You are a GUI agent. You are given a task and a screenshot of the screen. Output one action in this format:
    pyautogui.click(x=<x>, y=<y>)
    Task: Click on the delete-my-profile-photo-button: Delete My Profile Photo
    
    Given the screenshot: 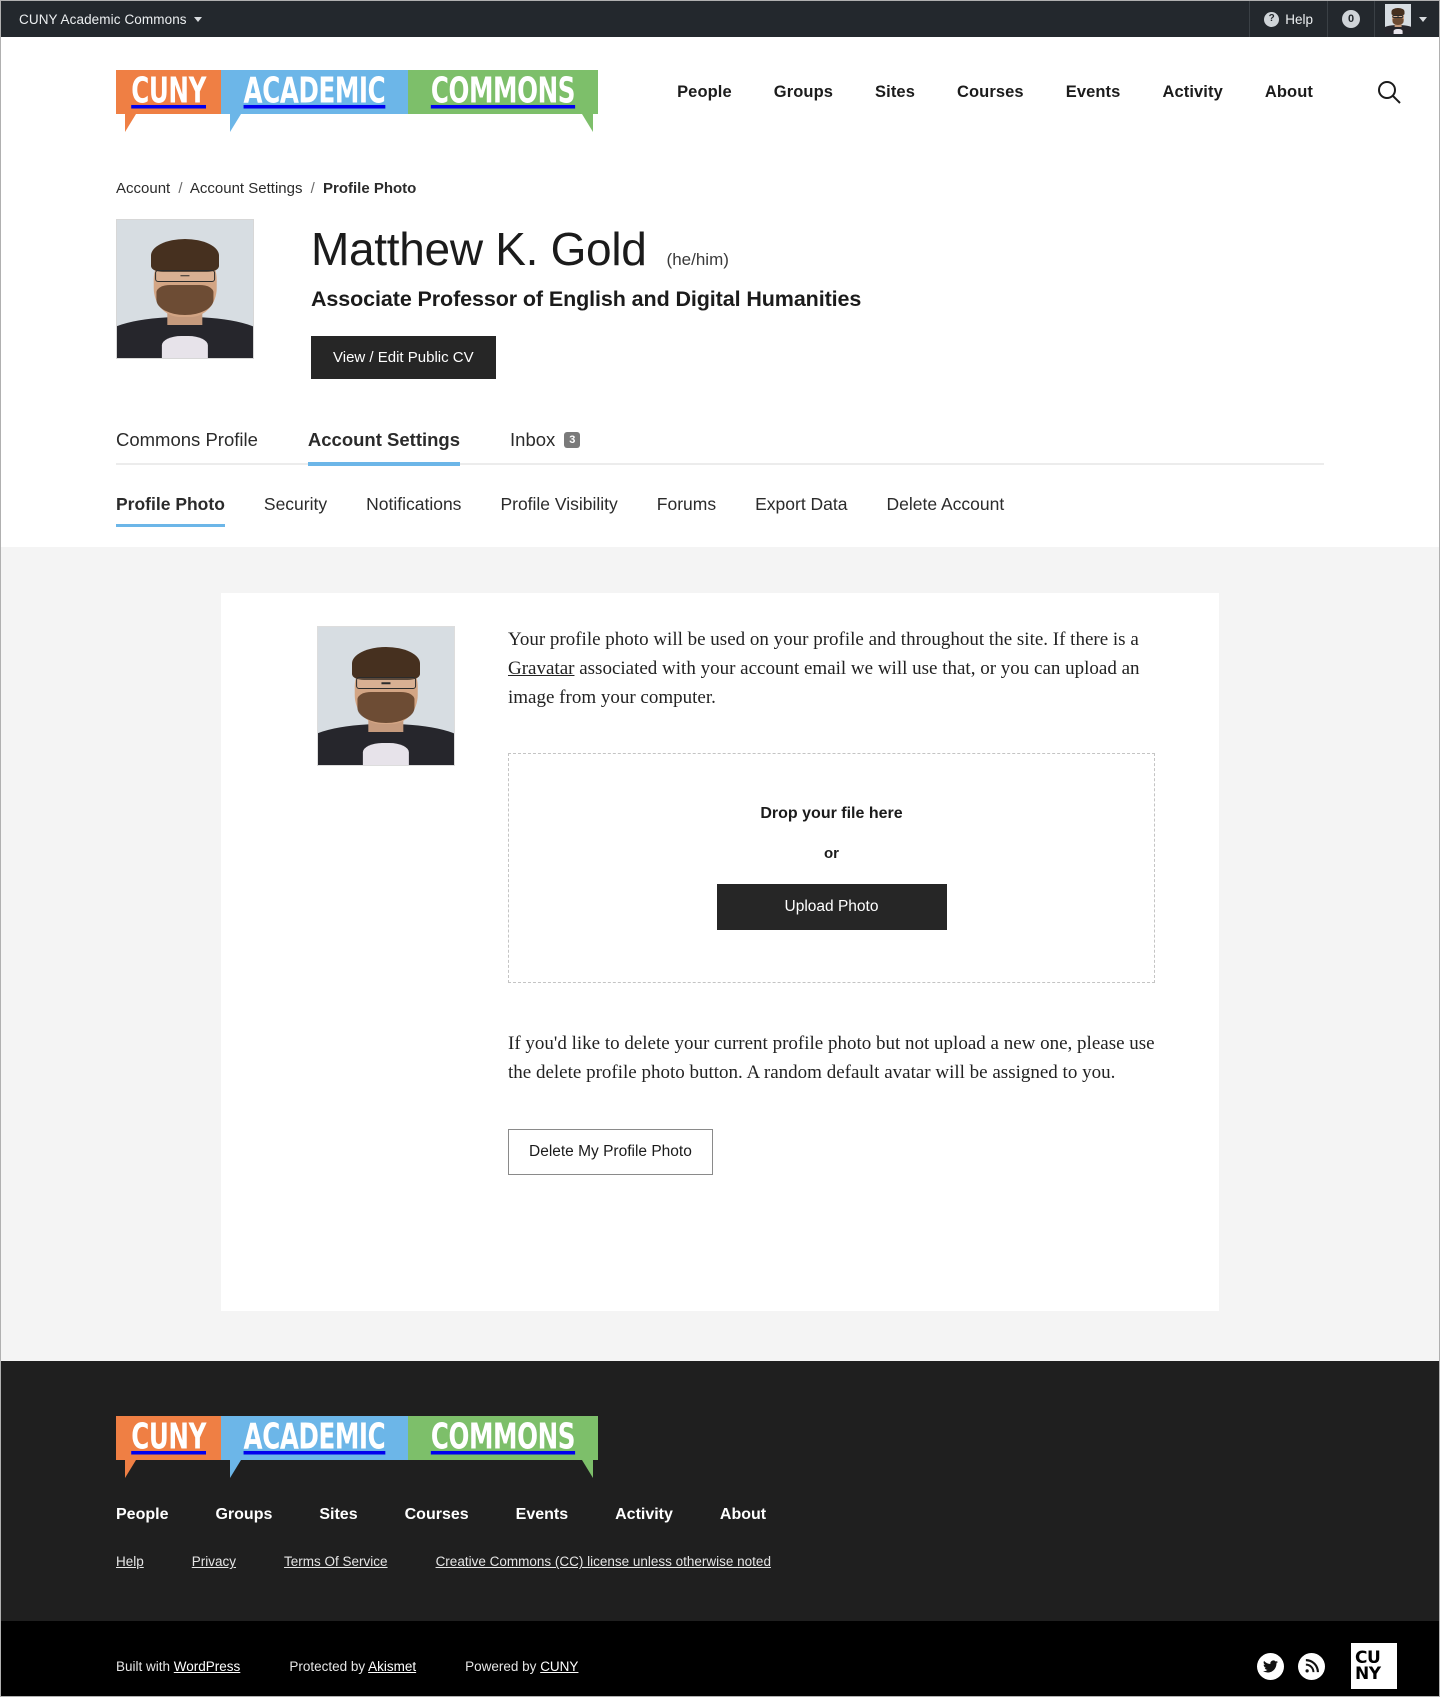 What is the action you would take?
    pyautogui.click(x=610, y=1151)
    